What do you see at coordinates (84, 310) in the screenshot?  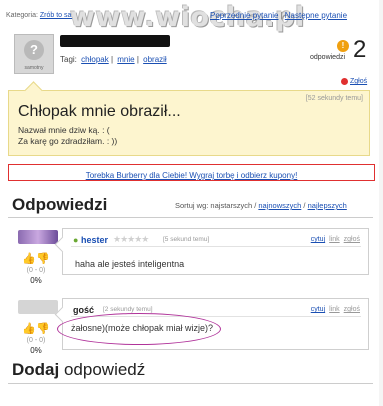 I see `answer-author-name: gość` at bounding box center [84, 310].